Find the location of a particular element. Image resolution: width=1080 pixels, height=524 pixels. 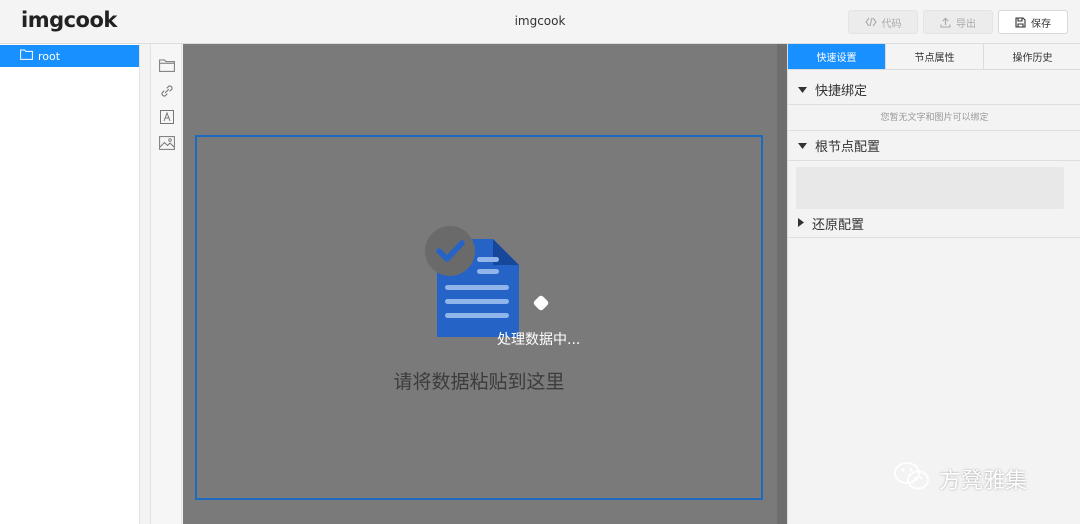

document-check-icon is located at coordinates (475, 285).